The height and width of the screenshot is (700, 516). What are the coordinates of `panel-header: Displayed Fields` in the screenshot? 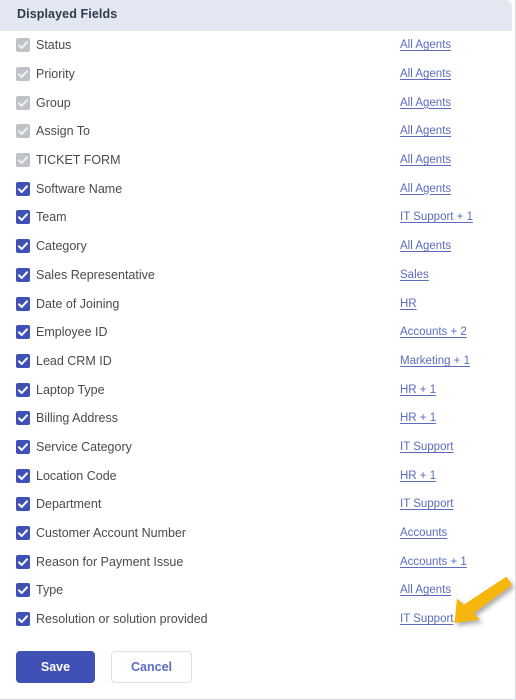 It's located at (256, 15).